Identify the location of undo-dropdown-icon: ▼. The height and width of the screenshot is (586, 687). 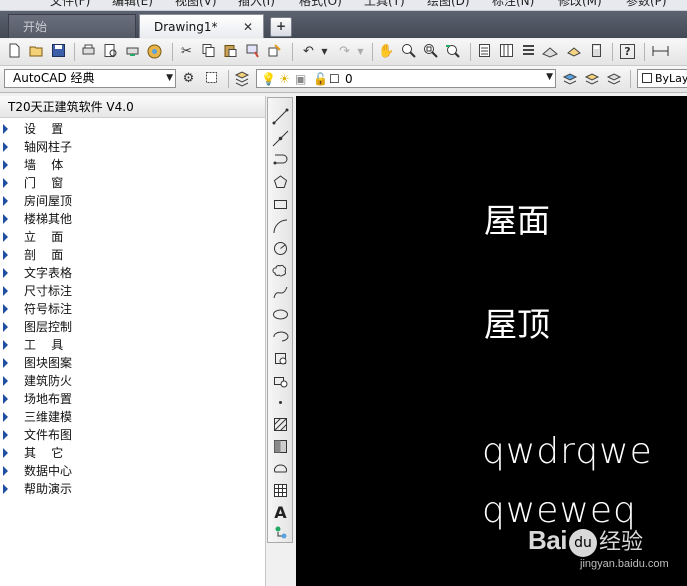
(324, 51).